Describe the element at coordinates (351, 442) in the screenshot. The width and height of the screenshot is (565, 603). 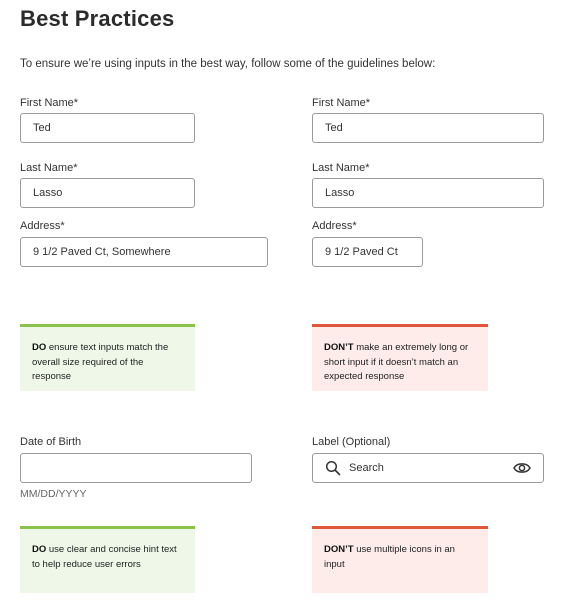
I see `search-label: Label (Optional)` at that location.